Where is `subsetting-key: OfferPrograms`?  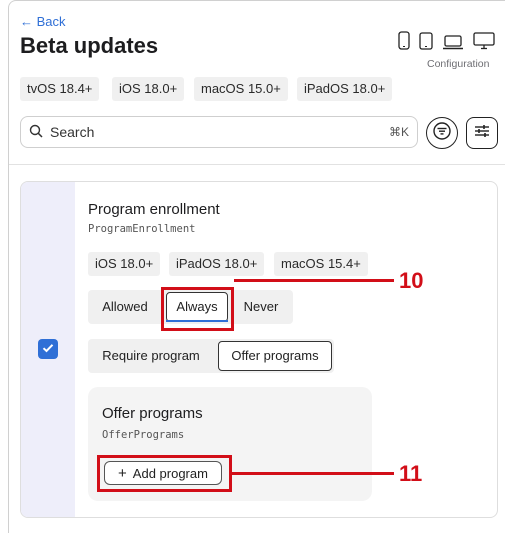 subsetting-key: OfferPrograms is located at coordinates (143, 435).